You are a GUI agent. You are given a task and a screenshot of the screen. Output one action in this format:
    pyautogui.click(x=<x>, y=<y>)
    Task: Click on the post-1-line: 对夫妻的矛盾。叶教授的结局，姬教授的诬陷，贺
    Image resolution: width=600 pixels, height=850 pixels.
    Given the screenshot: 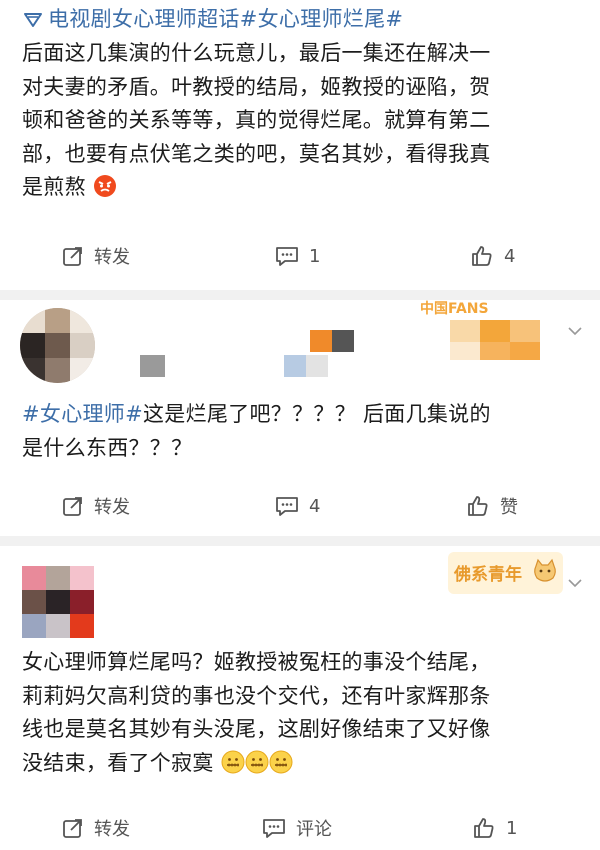 What is the action you would take?
    pyautogui.click(x=256, y=86)
    